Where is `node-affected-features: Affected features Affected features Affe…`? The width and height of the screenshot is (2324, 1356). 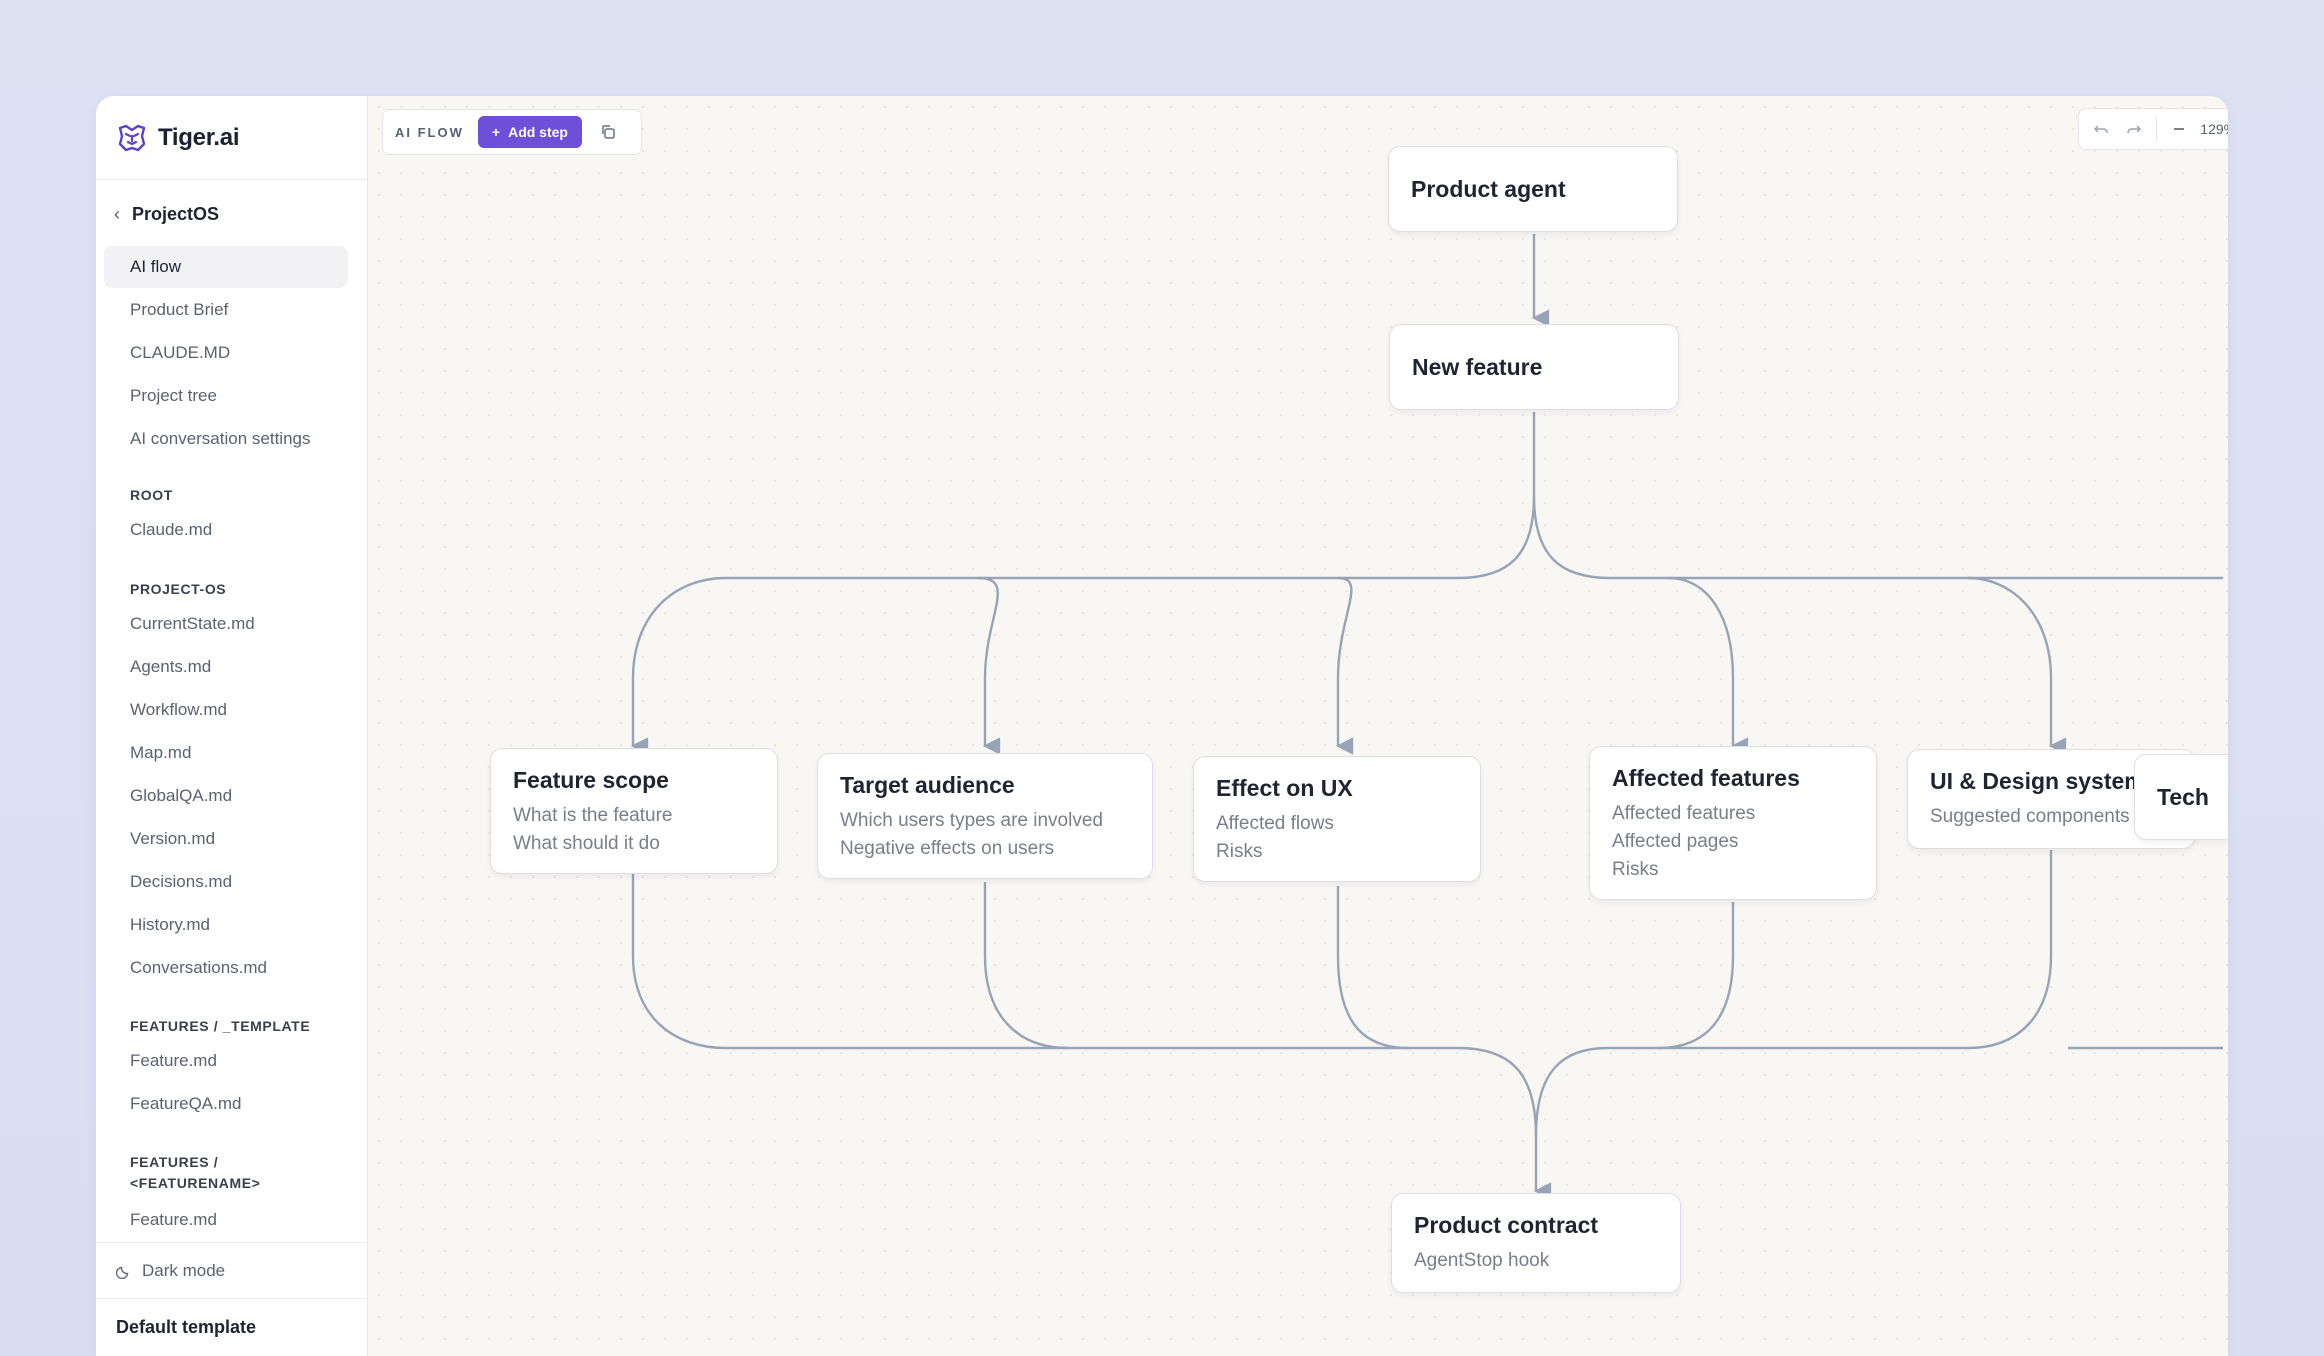 node-affected-features: Affected features Affected features Affe… is located at coordinates (1733, 823).